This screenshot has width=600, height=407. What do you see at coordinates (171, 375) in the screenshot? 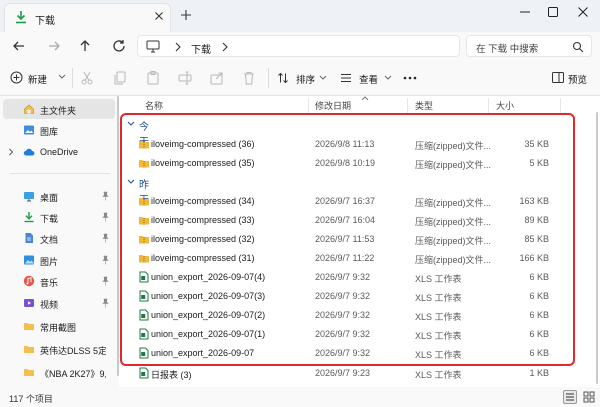
I see `file-name: 日报表 (3)` at bounding box center [171, 375].